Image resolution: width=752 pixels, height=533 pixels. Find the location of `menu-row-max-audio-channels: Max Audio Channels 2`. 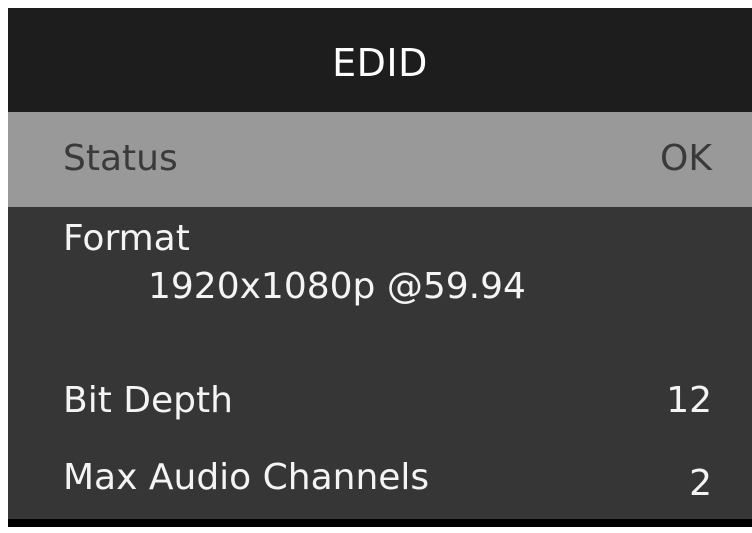

menu-row-max-audio-channels: Max Audio Channels 2 is located at coordinates (380, 477).